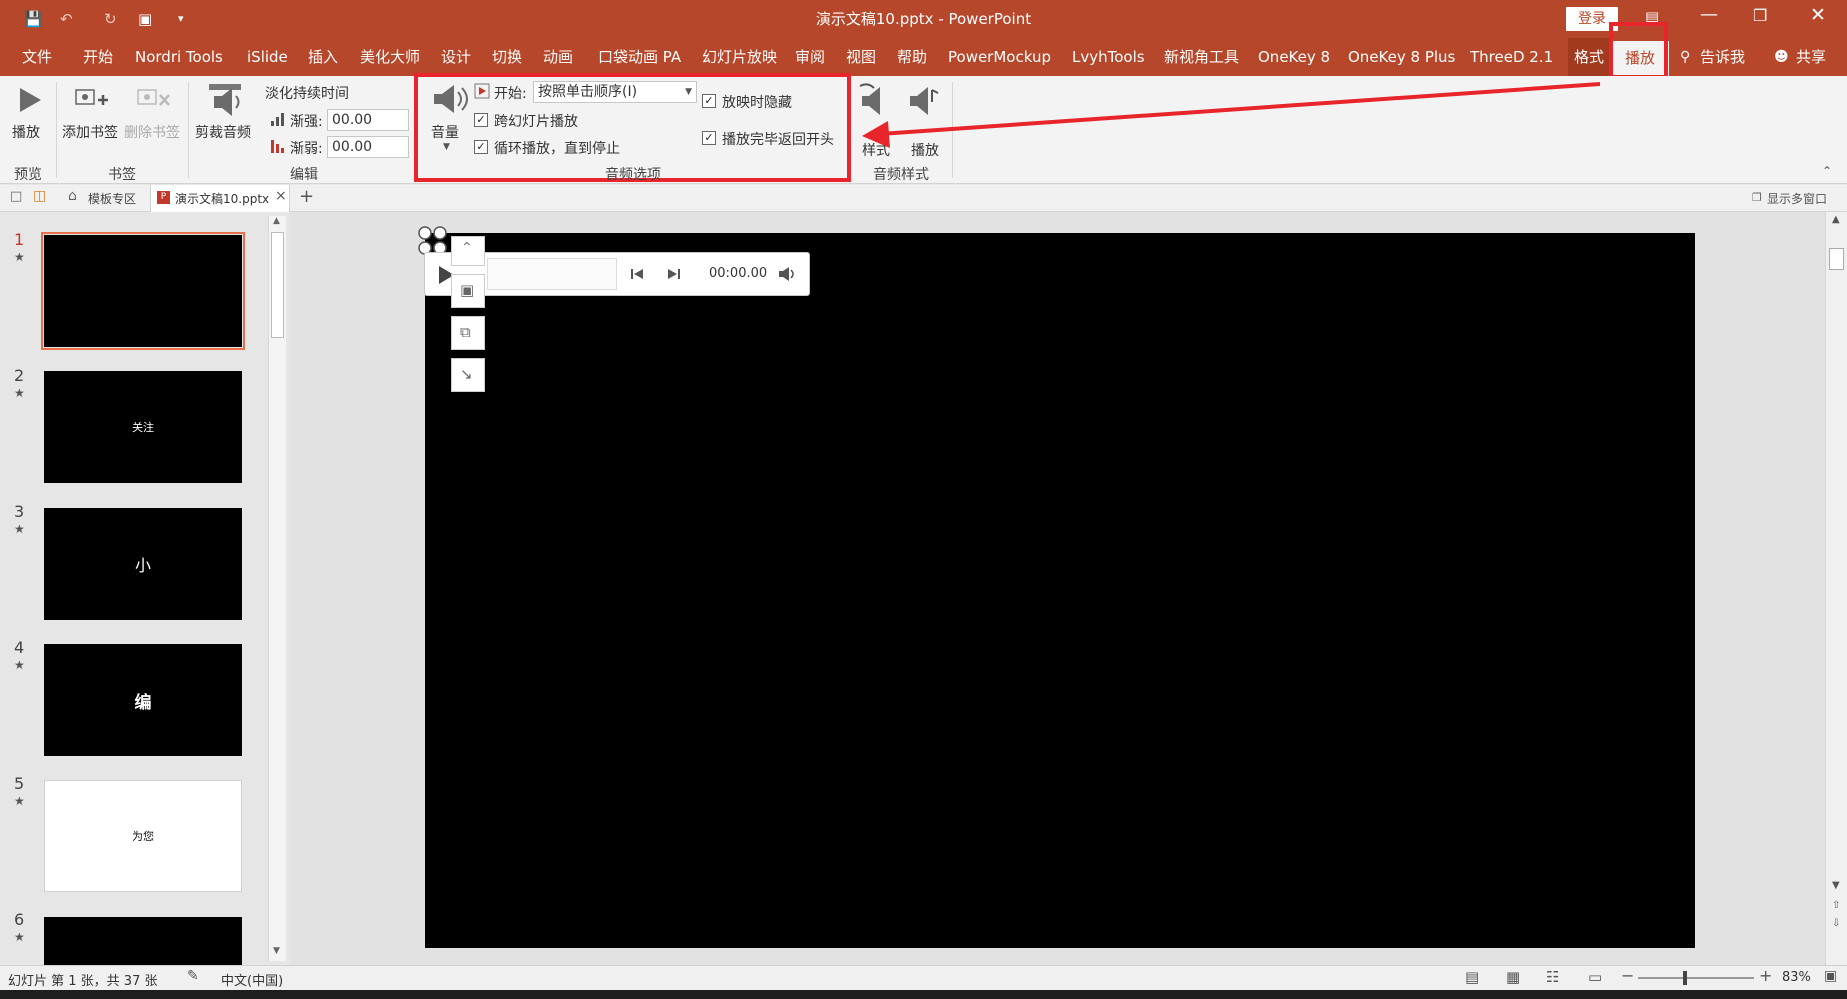 The height and width of the screenshot is (999, 1847). I want to click on next-slide-icon: ⇩, so click(1836, 923).